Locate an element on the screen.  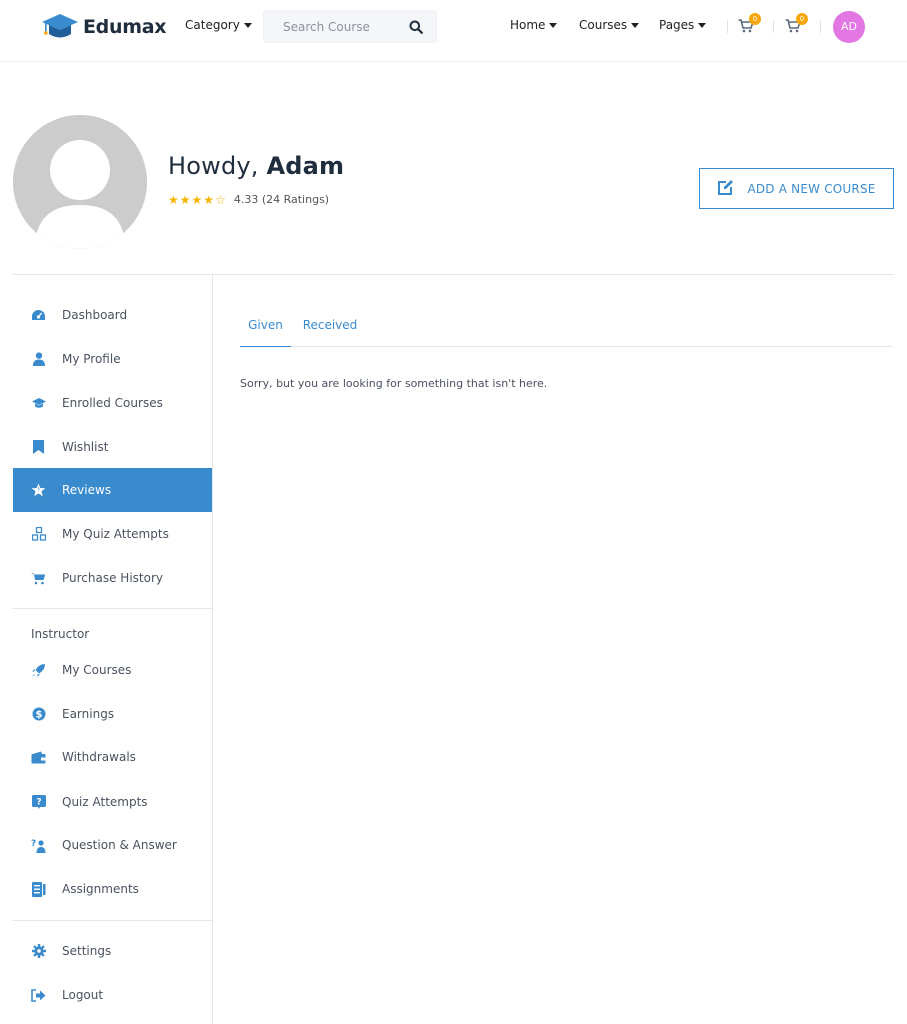
nav-pages-label: Pages is located at coordinates (677, 25).